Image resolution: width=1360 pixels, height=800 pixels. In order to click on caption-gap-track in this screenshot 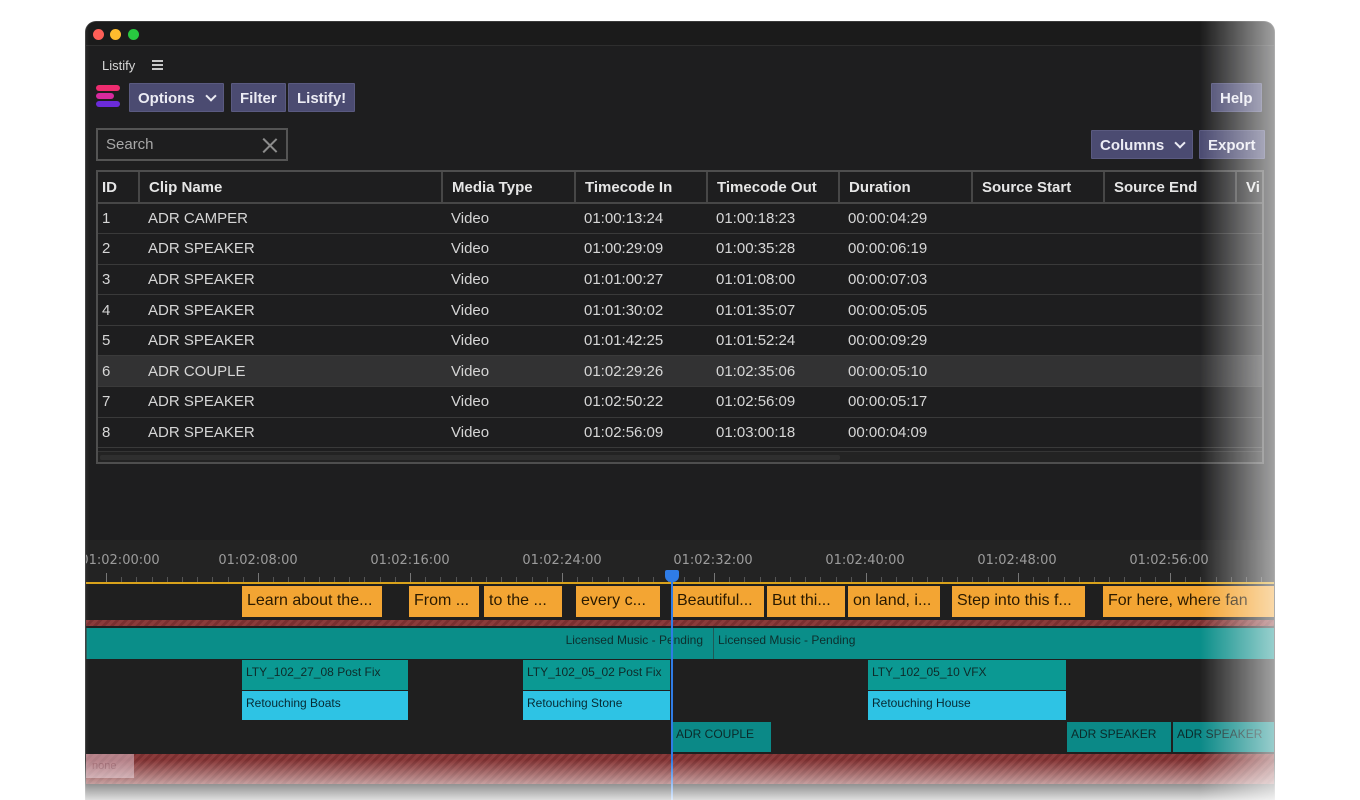, I will do `click(680, 623)`.